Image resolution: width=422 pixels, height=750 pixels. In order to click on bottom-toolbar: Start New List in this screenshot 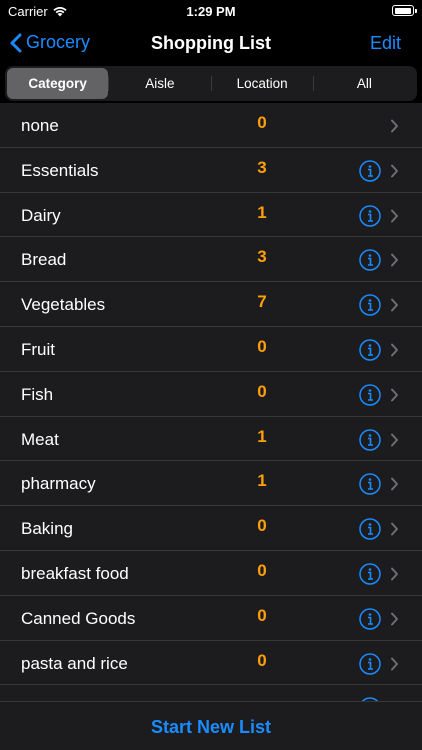, I will do `click(211, 725)`.